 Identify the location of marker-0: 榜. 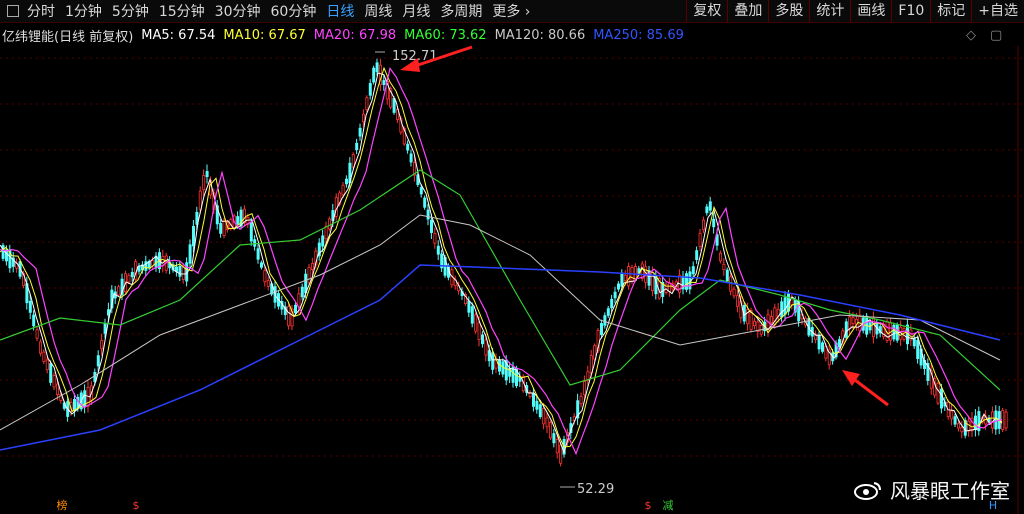
(62, 506).